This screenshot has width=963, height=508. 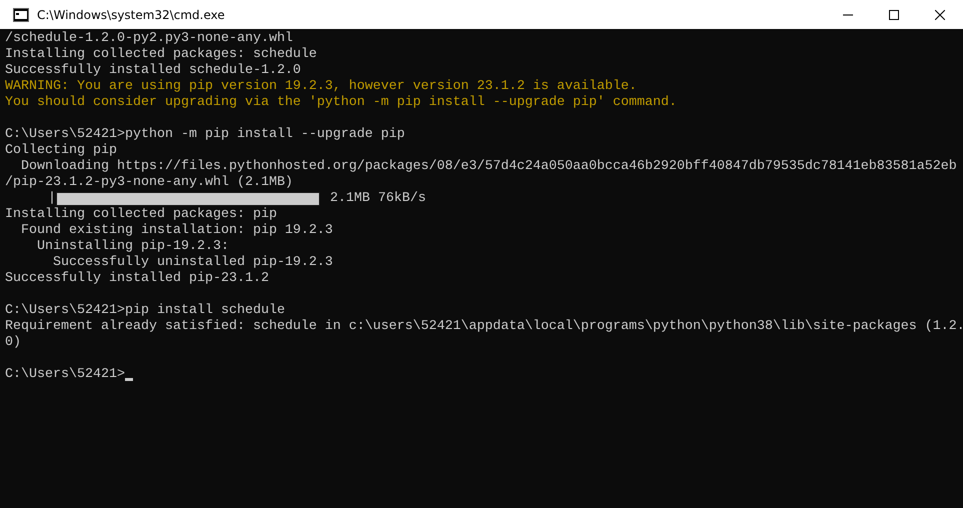 What do you see at coordinates (149, 183) in the screenshot?
I see `console-line: /pip-23.1.2-py3-none-any.whl (2.1MB)` at bounding box center [149, 183].